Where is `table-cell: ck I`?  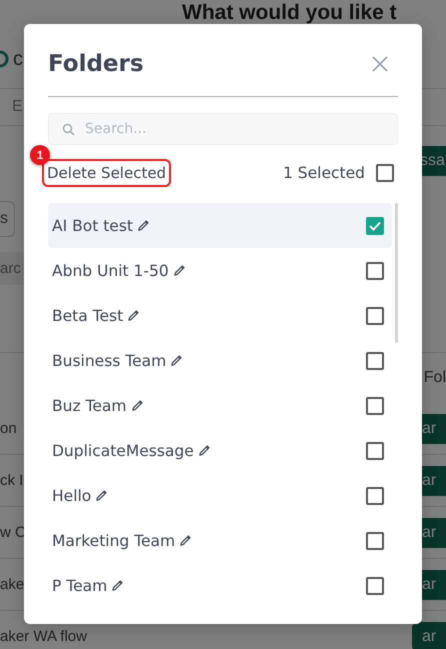 table-cell: ck I is located at coordinates (12, 480).